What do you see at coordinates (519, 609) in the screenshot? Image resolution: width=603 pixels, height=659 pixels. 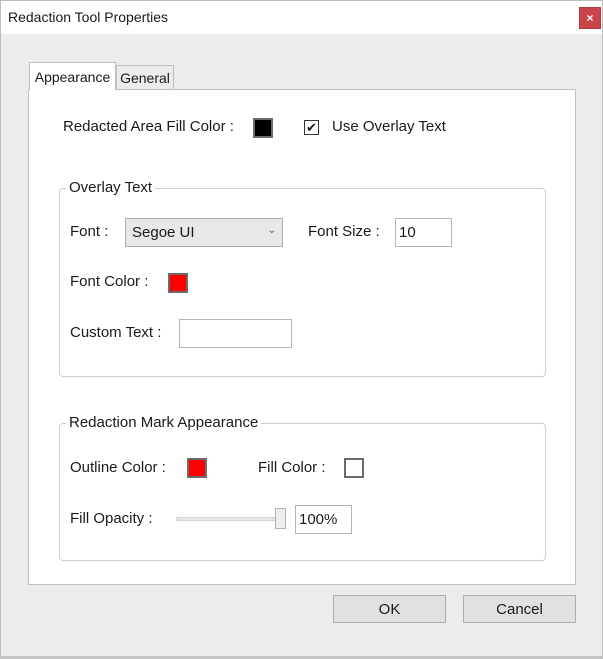 I see `cancel-button: Cancel` at bounding box center [519, 609].